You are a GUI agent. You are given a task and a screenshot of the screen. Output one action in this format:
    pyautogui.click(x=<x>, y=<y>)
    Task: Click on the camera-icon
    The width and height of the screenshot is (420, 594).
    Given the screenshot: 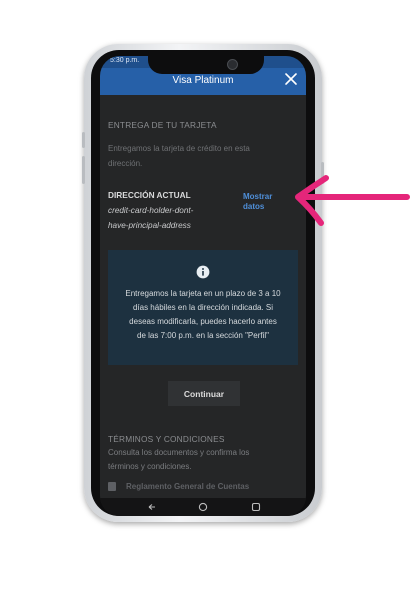 What is the action you would take?
    pyautogui.click(x=232, y=64)
    